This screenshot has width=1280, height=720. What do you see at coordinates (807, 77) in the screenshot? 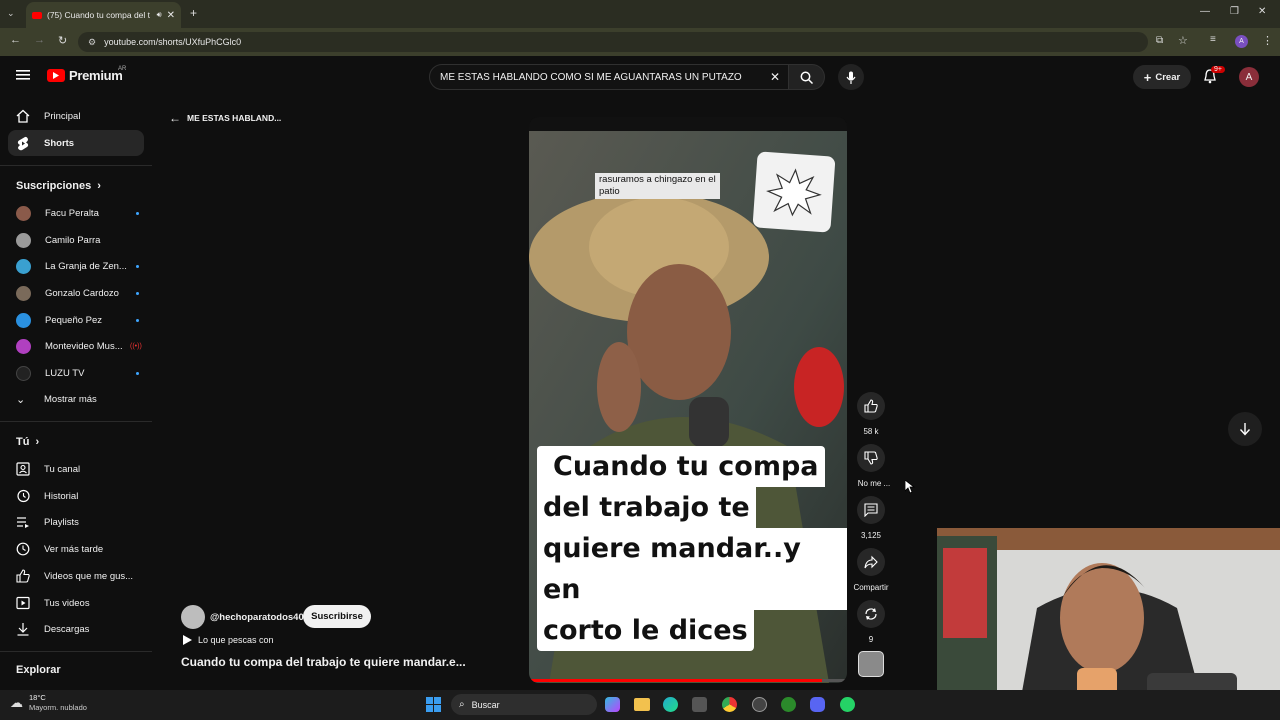
I see `search-button` at bounding box center [807, 77].